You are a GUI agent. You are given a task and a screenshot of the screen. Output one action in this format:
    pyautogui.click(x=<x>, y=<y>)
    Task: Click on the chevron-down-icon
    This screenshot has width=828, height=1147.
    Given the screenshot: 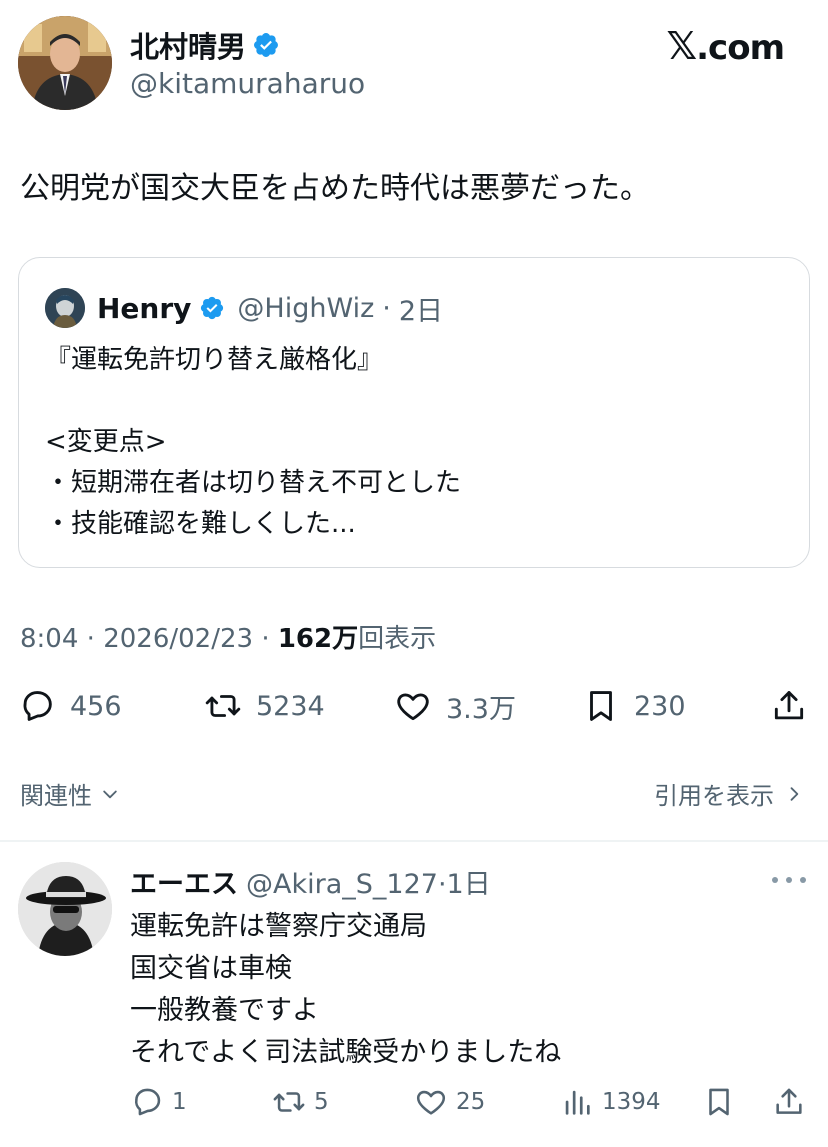 What is the action you would take?
    pyautogui.click(x=110, y=794)
    